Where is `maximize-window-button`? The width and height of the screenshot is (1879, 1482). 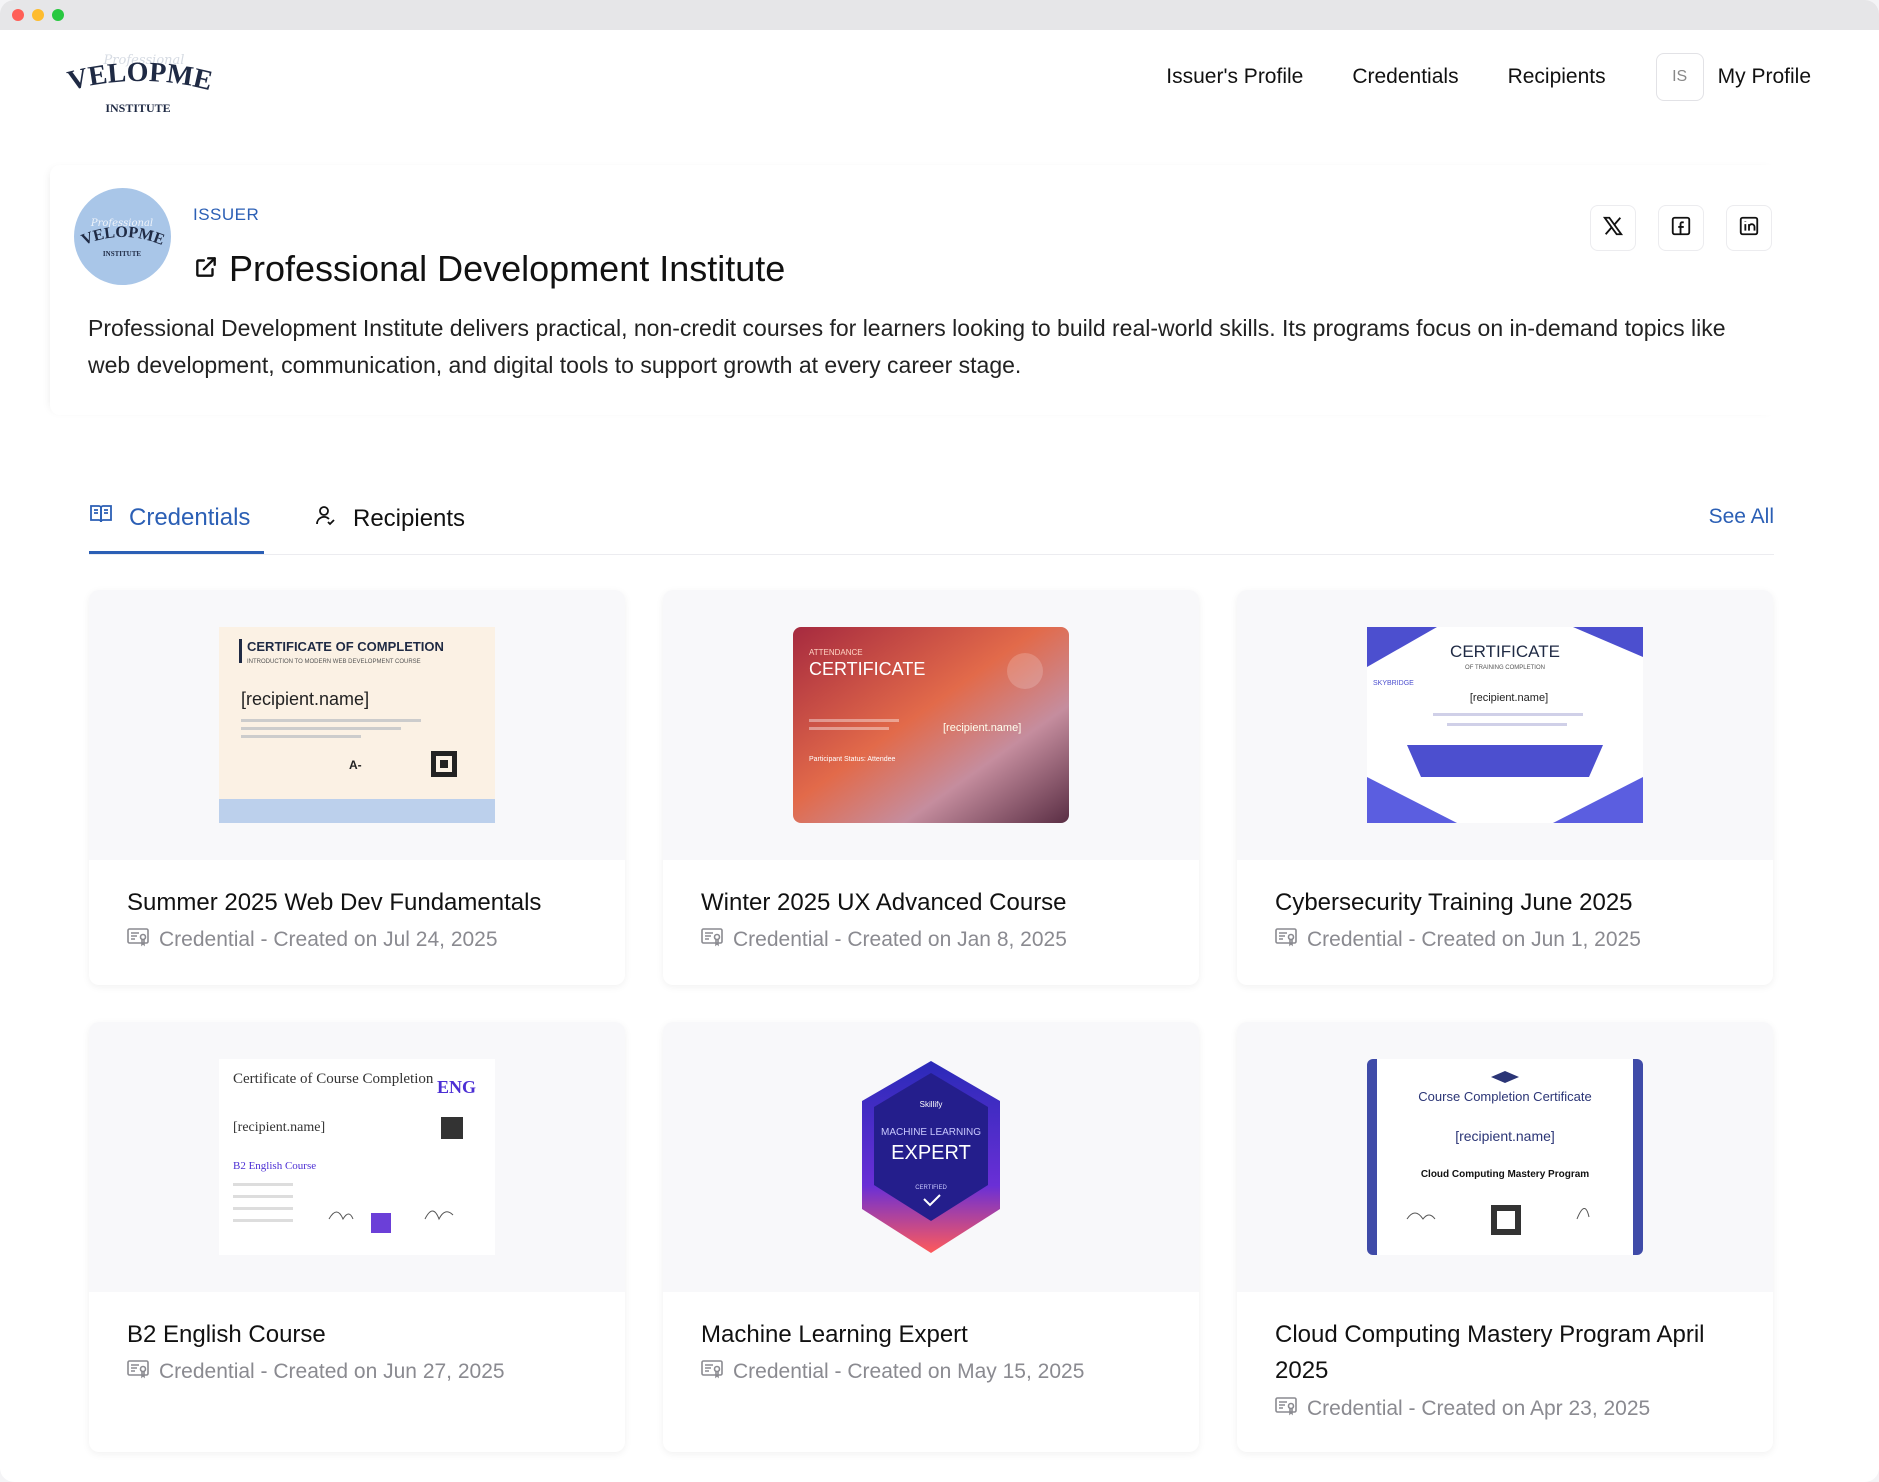
maximize-window-button is located at coordinates (58, 15).